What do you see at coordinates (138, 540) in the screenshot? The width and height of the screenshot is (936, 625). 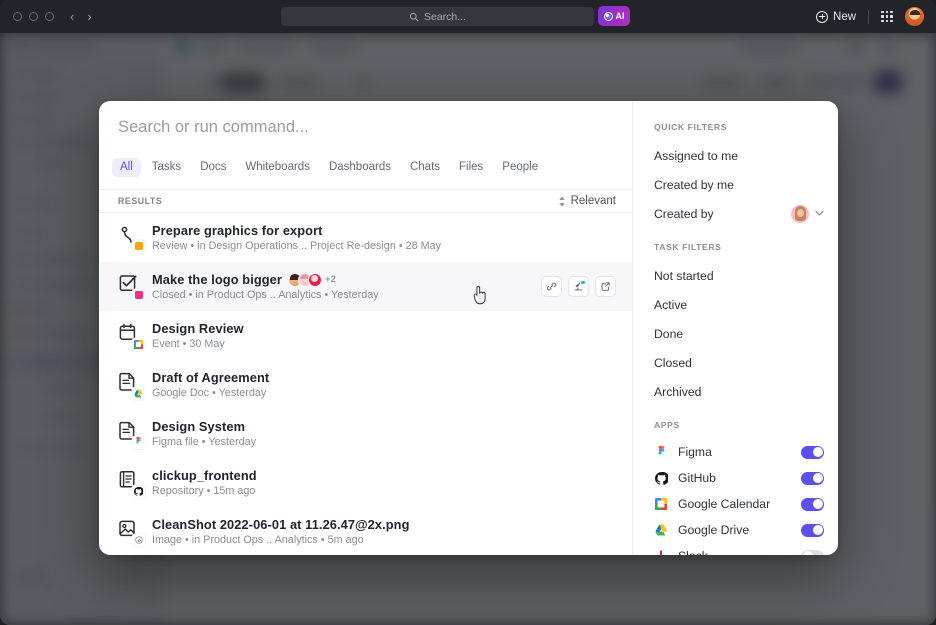 I see `attachment-icon` at bounding box center [138, 540].